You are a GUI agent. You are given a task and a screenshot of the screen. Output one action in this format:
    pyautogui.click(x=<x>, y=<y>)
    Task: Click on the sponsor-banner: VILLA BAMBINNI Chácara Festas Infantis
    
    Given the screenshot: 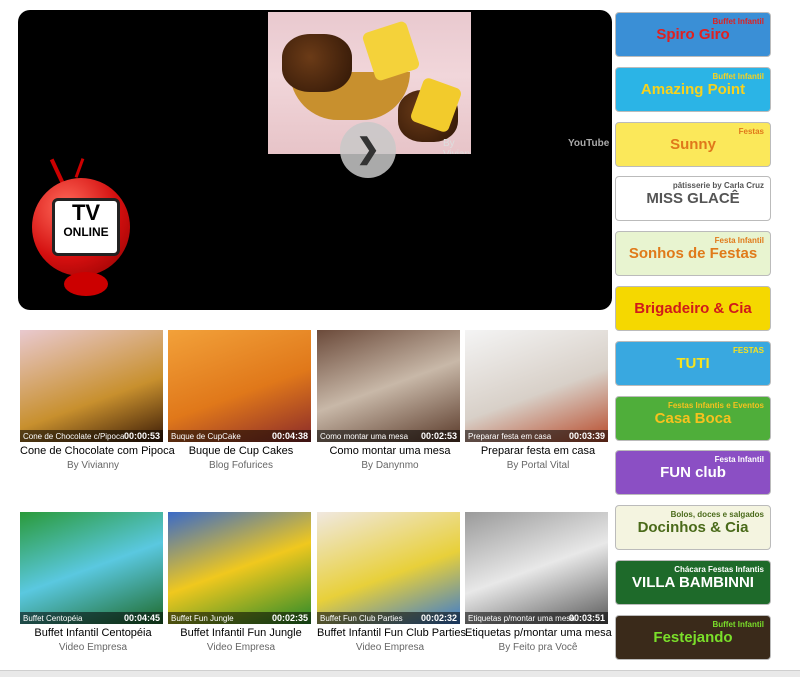 What is the action you would take?
    pyautogui.click(x=693, y=582)
    